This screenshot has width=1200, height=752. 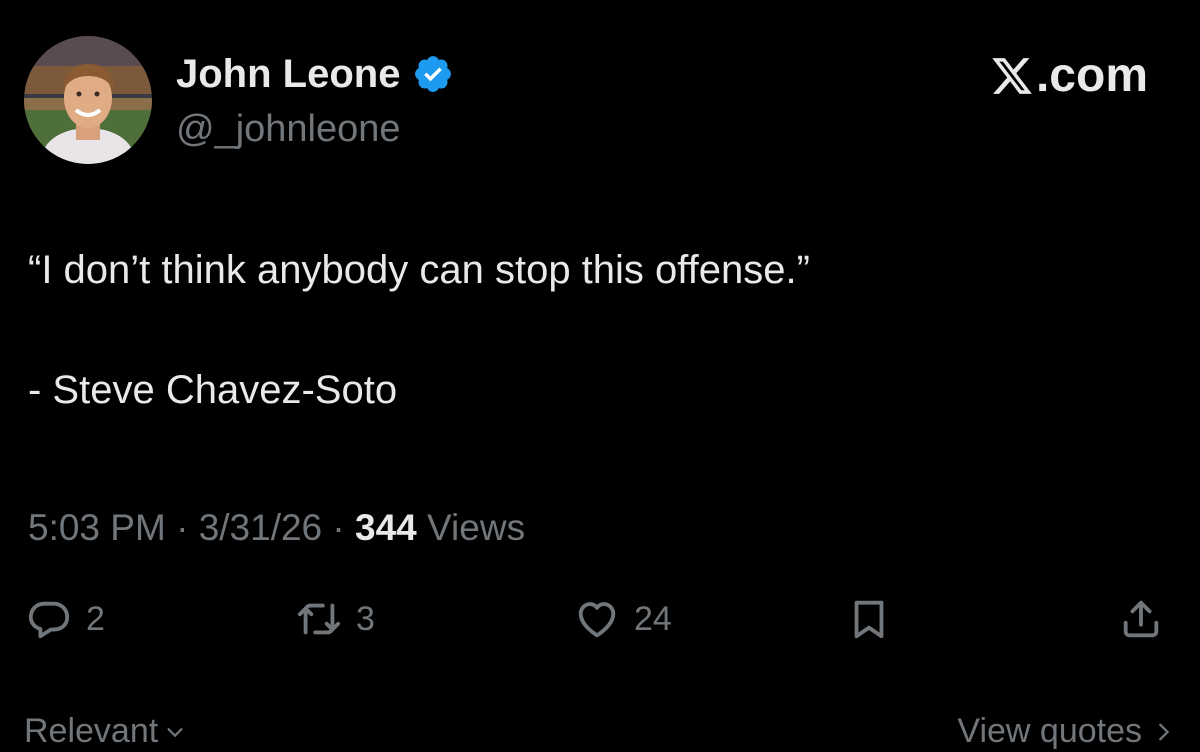 What do you see at coordinates (175, 732) in the screenshot?
I see `chevron-down-icon` at bounding box center [175, 732].